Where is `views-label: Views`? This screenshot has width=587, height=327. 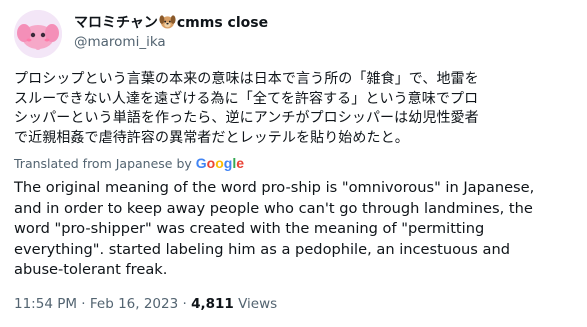 views-label: Views is located at coordinates (258, 304).